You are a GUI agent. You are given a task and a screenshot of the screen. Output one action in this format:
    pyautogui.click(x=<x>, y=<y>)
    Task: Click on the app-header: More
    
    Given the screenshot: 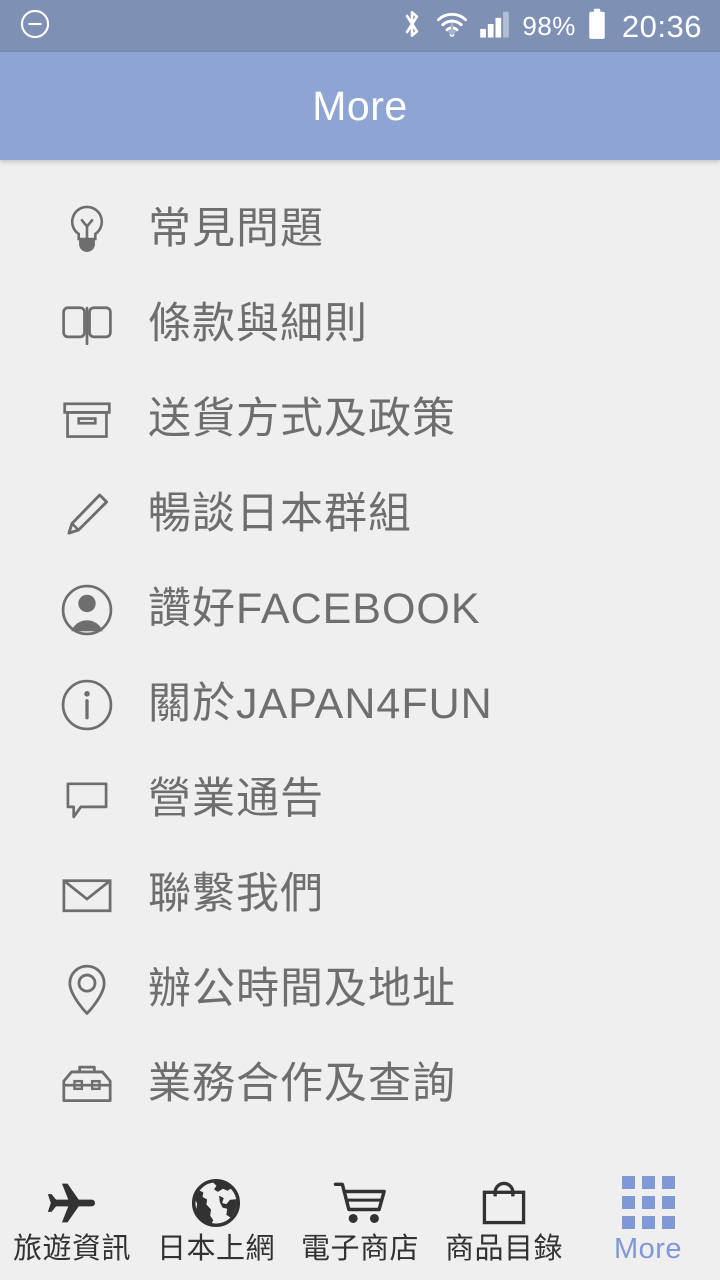 What is the action you would take?
    pyautogui.click(x=360, y=106)
    